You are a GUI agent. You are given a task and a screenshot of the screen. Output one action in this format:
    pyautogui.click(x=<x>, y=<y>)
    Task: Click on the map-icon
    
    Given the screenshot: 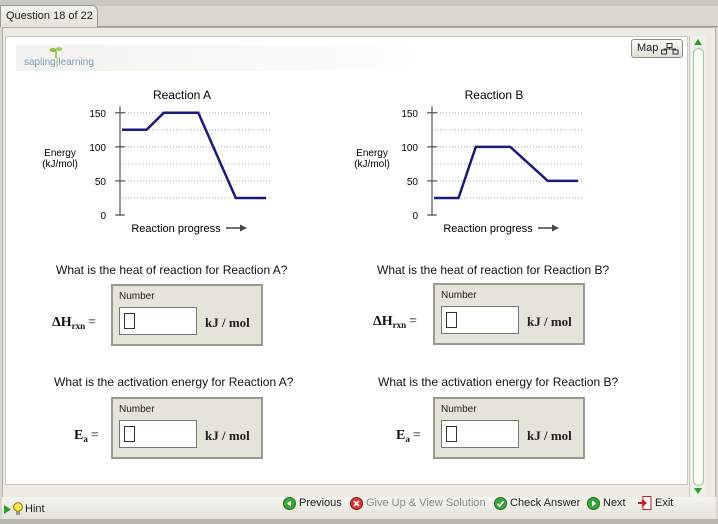 What is the action you would take?
    pyautogui.click(x=670, y=49)
    